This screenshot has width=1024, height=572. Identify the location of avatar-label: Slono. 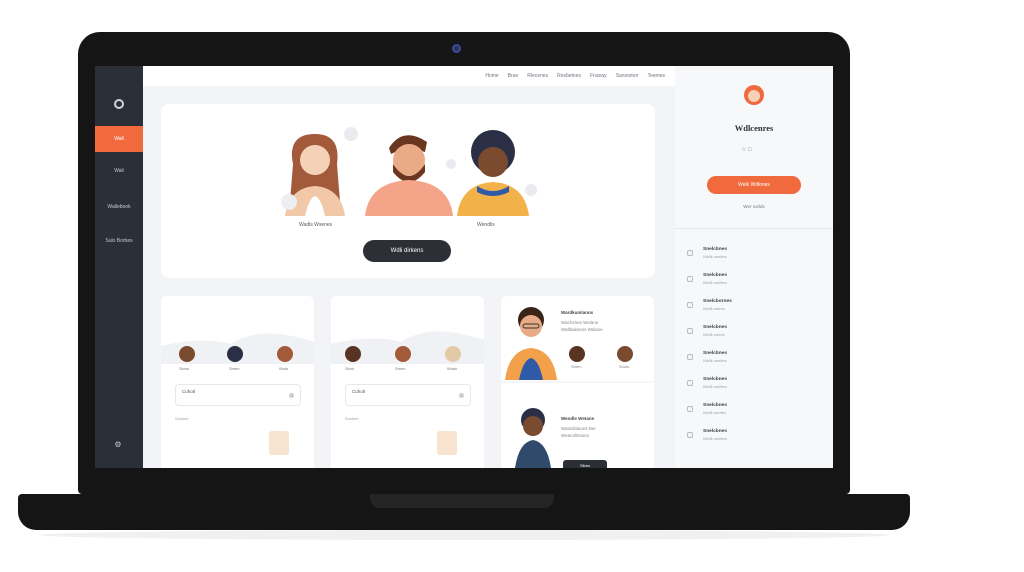
(184, 368).